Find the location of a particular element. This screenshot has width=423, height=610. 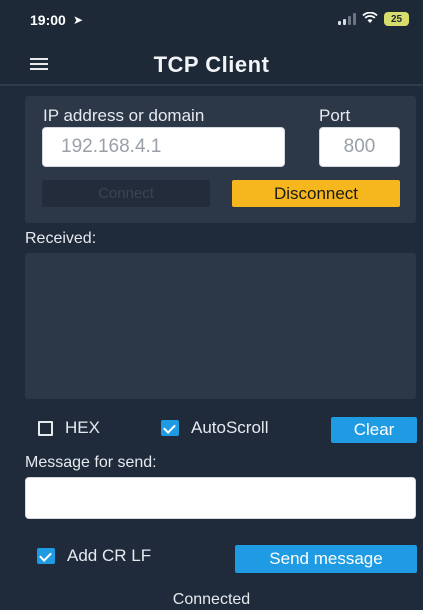

add-crlf-checkbox: Add CR LF is located at coordinates (94, 556).